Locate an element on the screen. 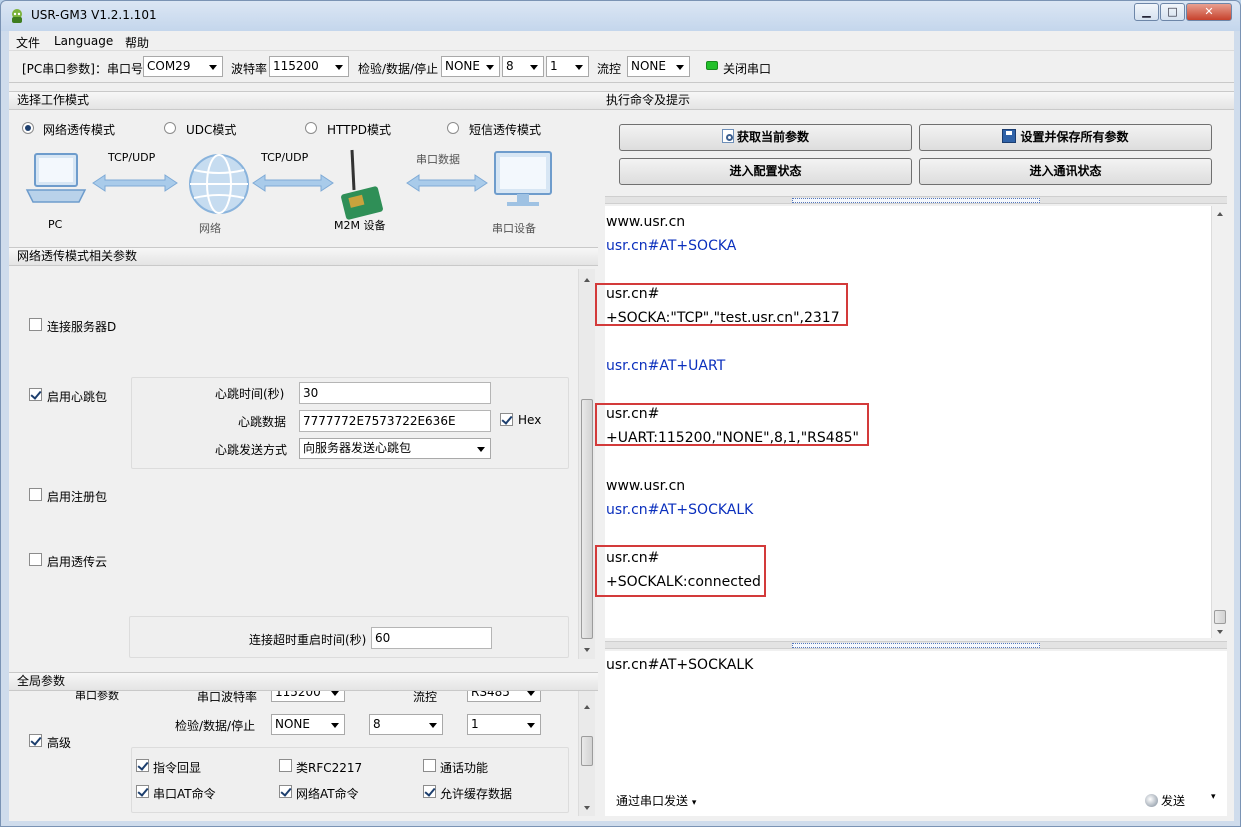 Image resolution: width=1241 pixels, height=827 pixels. heartbeat-checkbox is located at coordinates (35, 394).